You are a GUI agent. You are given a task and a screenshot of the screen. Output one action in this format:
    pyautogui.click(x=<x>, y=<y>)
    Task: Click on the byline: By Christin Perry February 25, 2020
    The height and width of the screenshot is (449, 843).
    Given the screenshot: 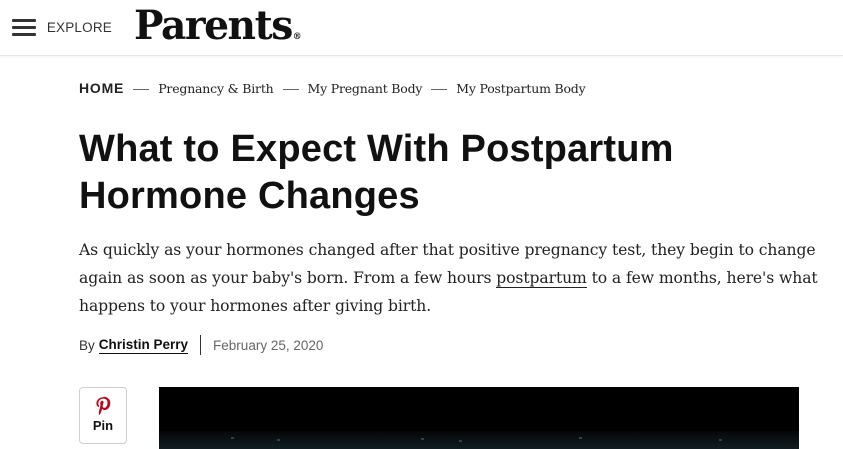 What is the action you would take?
    pyautogui.click(x=201, y=345)
    